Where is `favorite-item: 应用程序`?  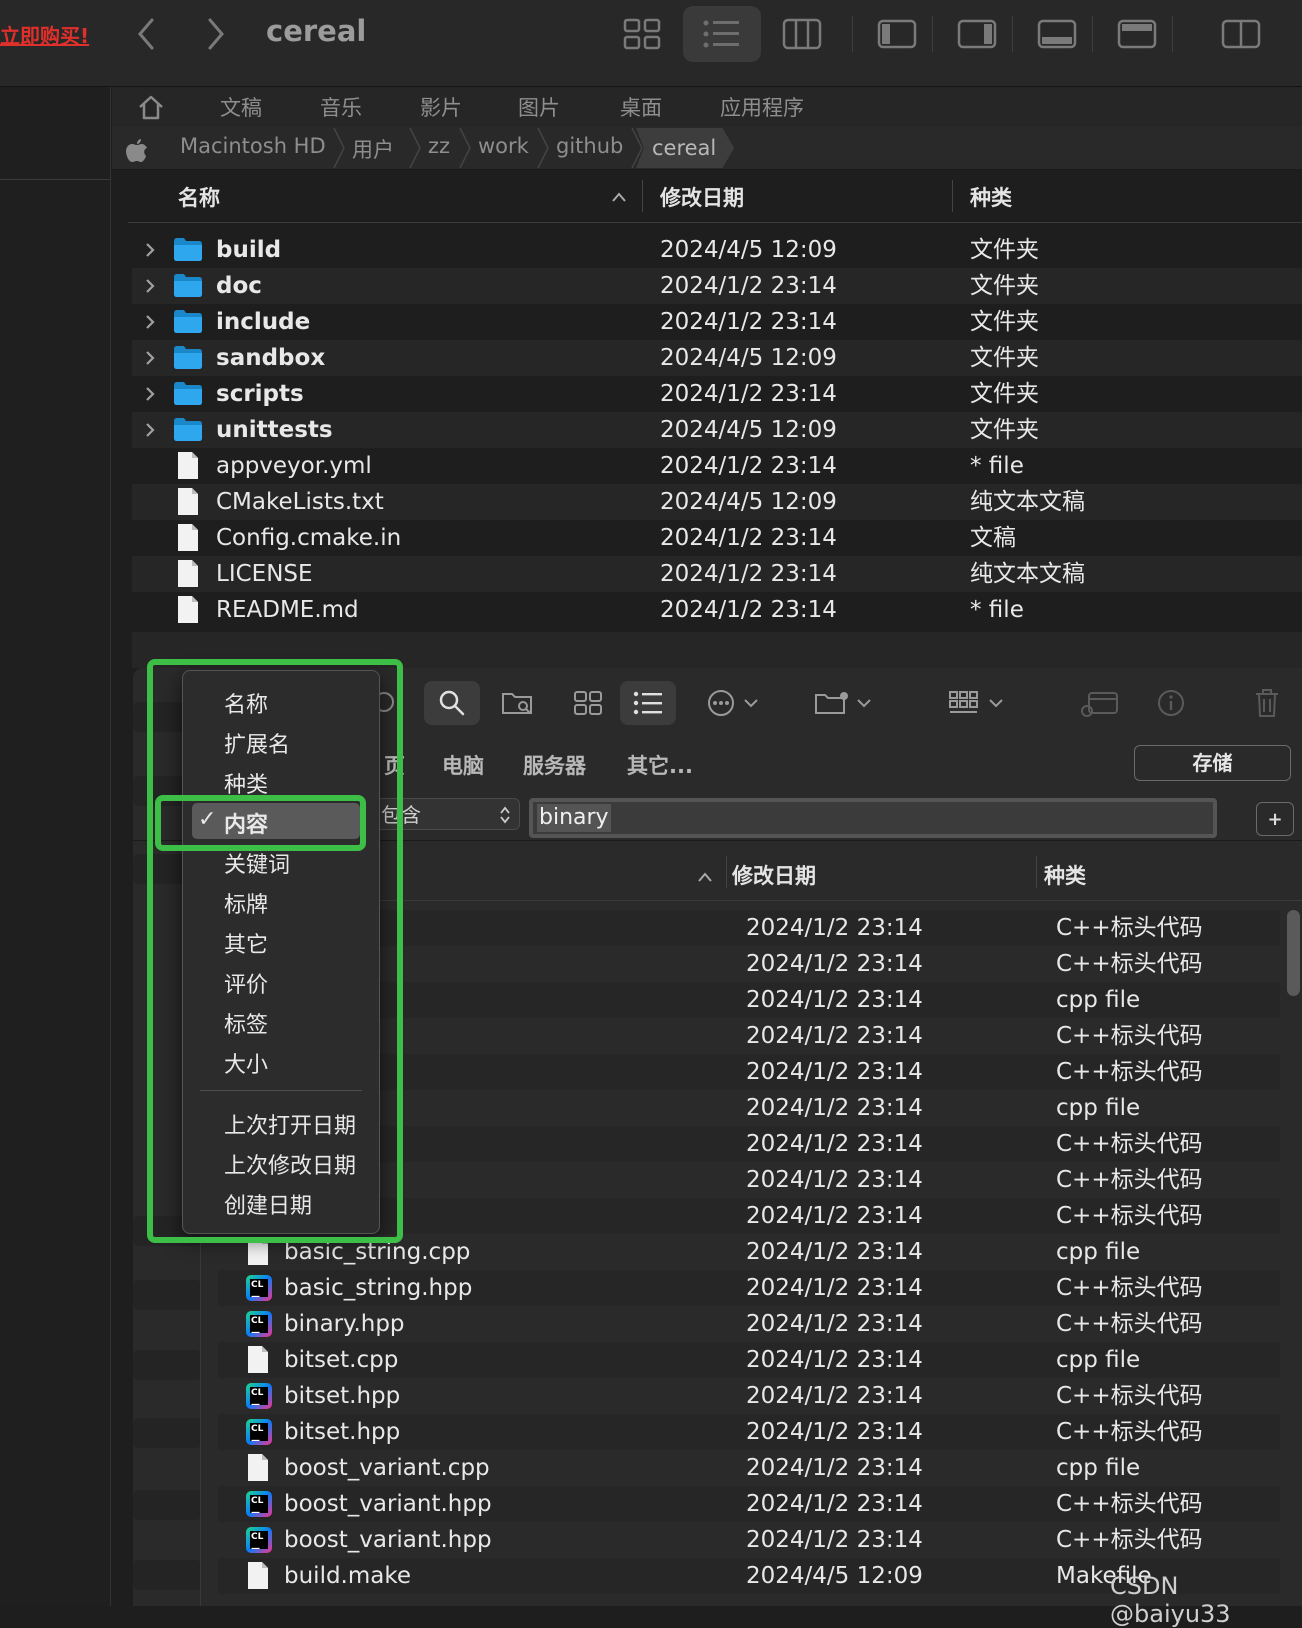 favorite-item: 应用程序 is located at coordinates (762, 107).